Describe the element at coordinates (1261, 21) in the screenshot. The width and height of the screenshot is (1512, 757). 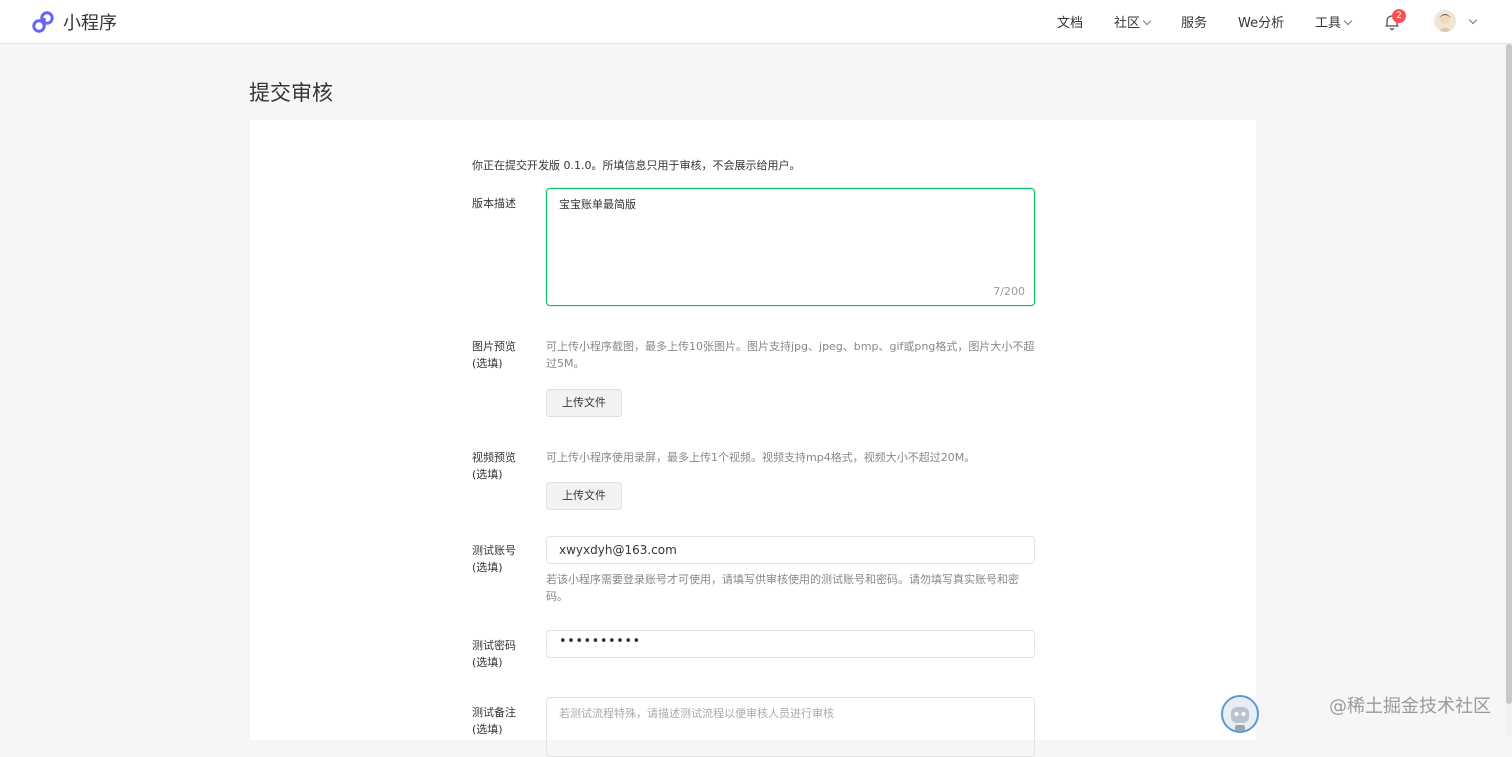
I see `nav-we-analysis: We分析` at that location.